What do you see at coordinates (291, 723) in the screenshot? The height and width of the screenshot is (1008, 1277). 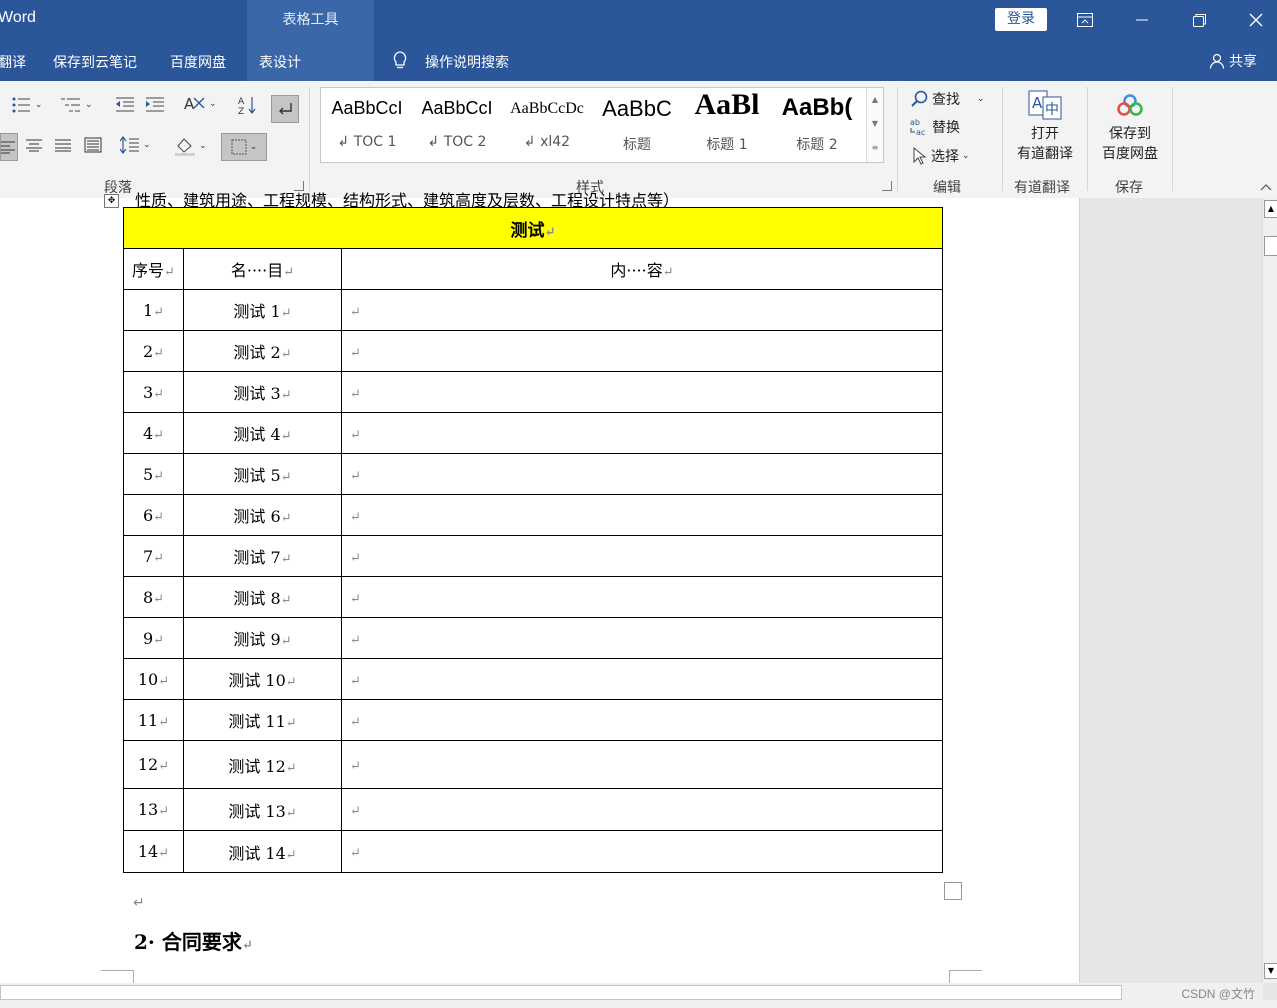 I see `paragraph-mark: ↵` at bounding box center [291, 723].